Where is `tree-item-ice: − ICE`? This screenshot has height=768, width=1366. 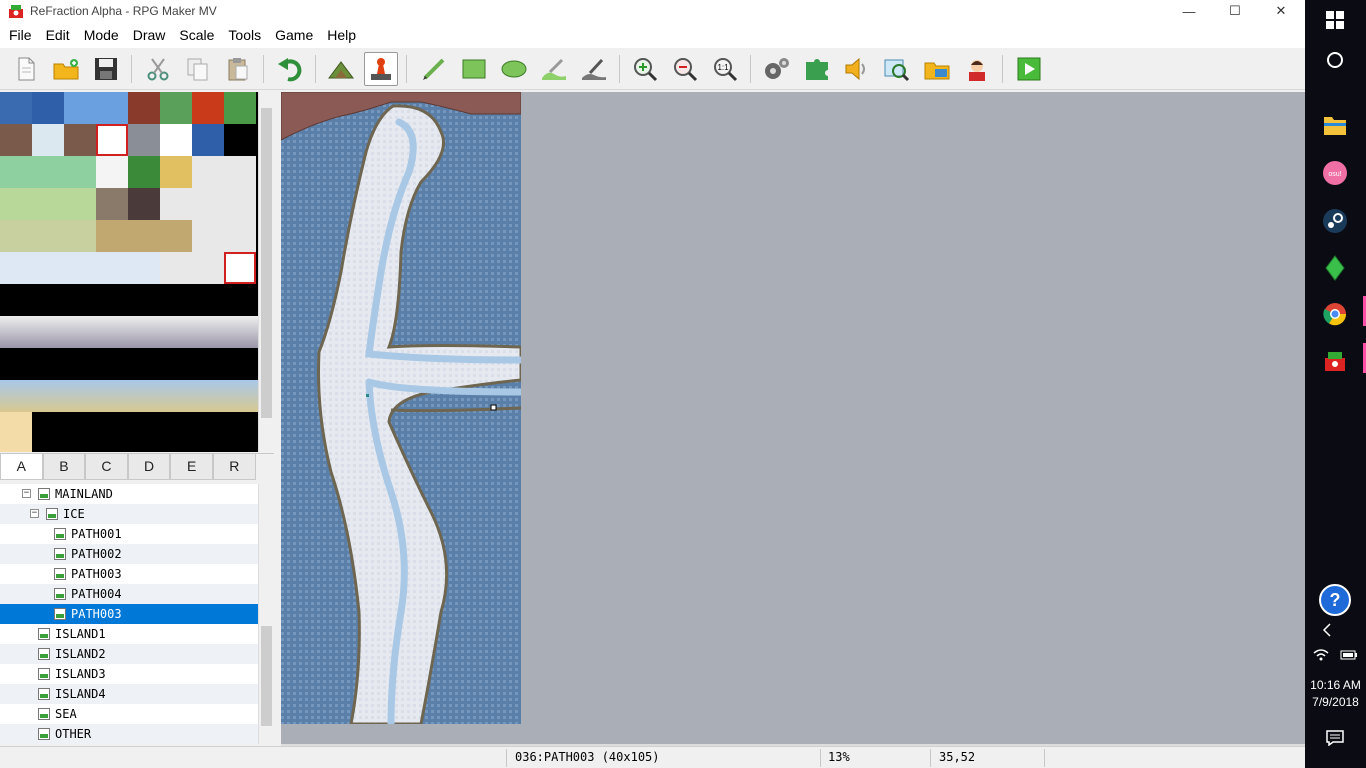
tree-item-ice: − ICE is located at coordinates (129, 514).